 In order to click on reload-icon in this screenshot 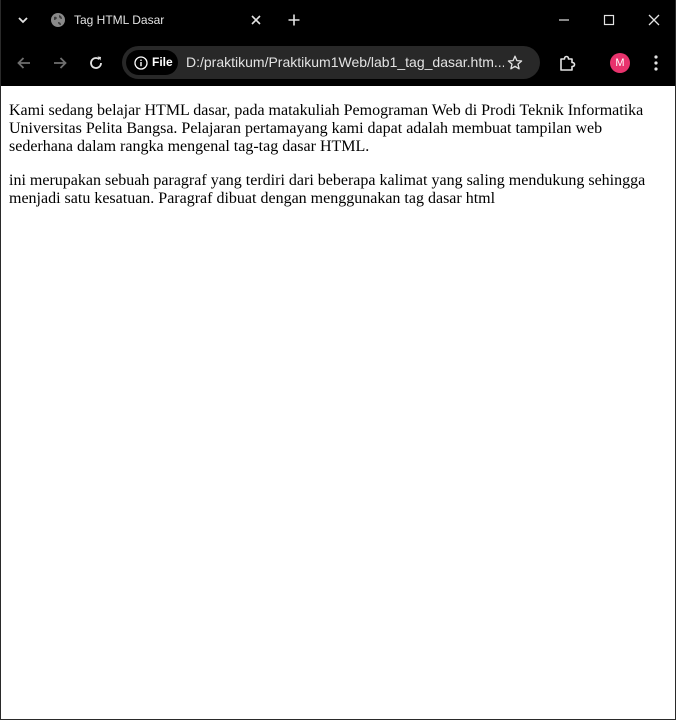, I will do `click(96, 62)`.